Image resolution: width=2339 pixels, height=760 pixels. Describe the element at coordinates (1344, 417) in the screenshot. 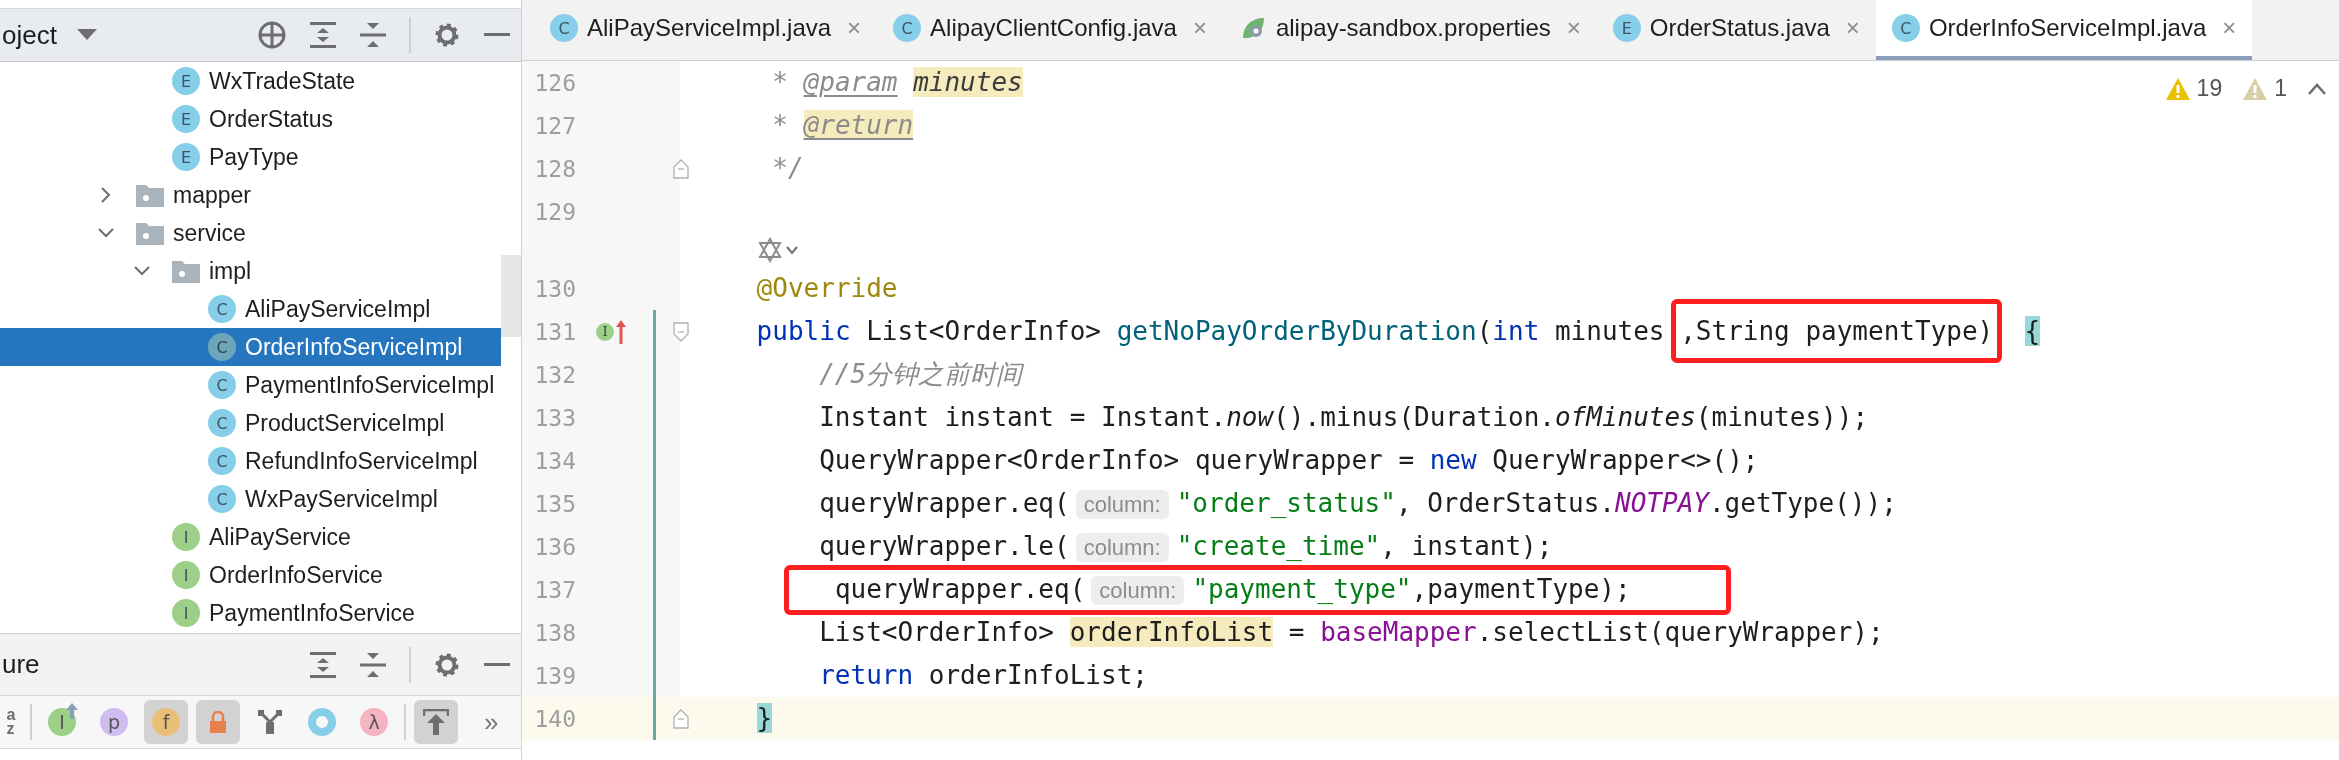

I see `code-text: Instant instant = Instant.now().minus(Duration.ofMinutes(minutes));` at that location.